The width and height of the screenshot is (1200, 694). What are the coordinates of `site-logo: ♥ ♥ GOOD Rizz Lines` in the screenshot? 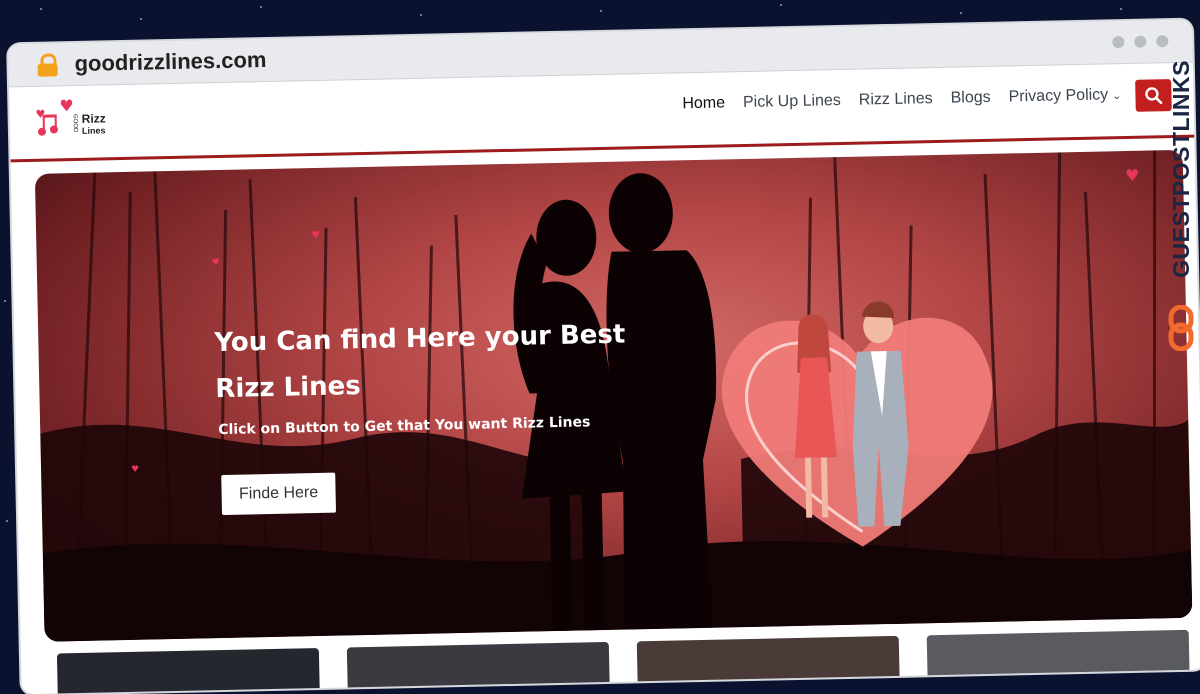 It's located at (73, 122).